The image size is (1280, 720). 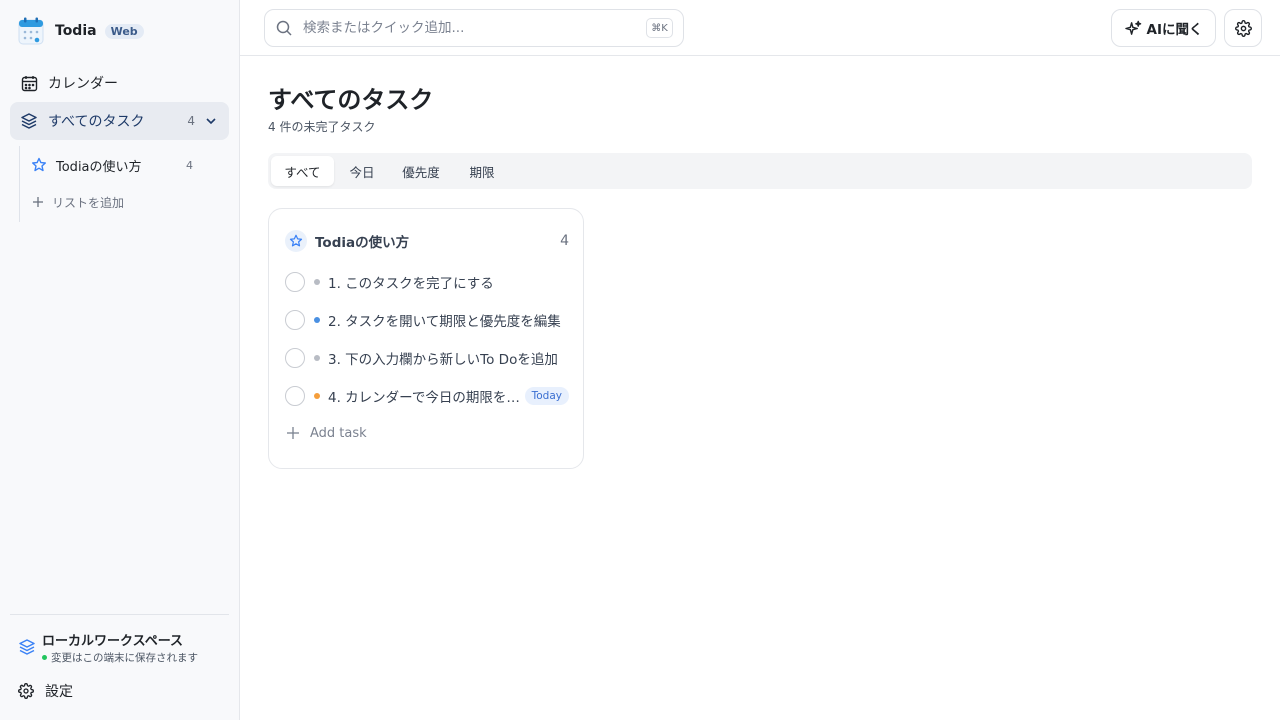 I want to click on sidebar-list-item: Todiaの使い方 4, so click(x=115, y=165).